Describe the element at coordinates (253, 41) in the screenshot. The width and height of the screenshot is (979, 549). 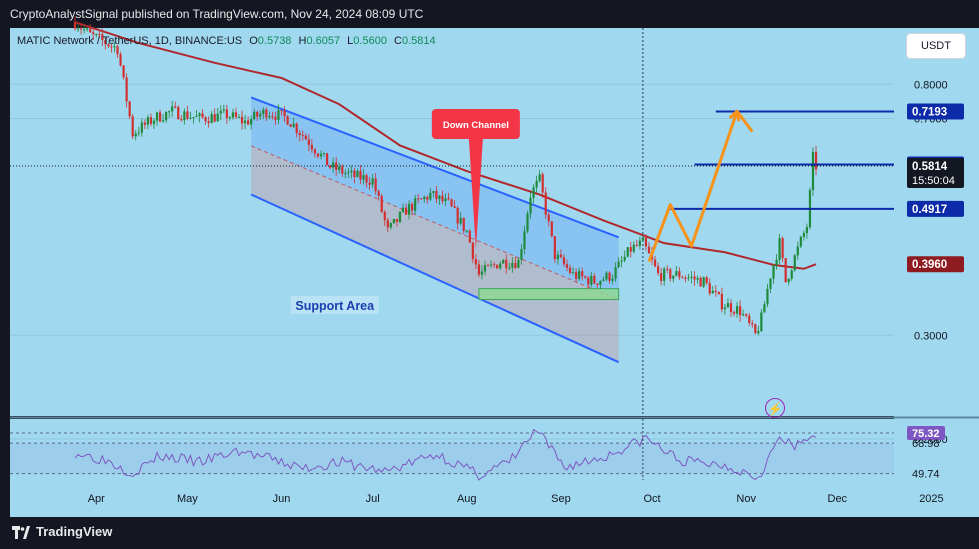
I see `open-label: O` at that location.